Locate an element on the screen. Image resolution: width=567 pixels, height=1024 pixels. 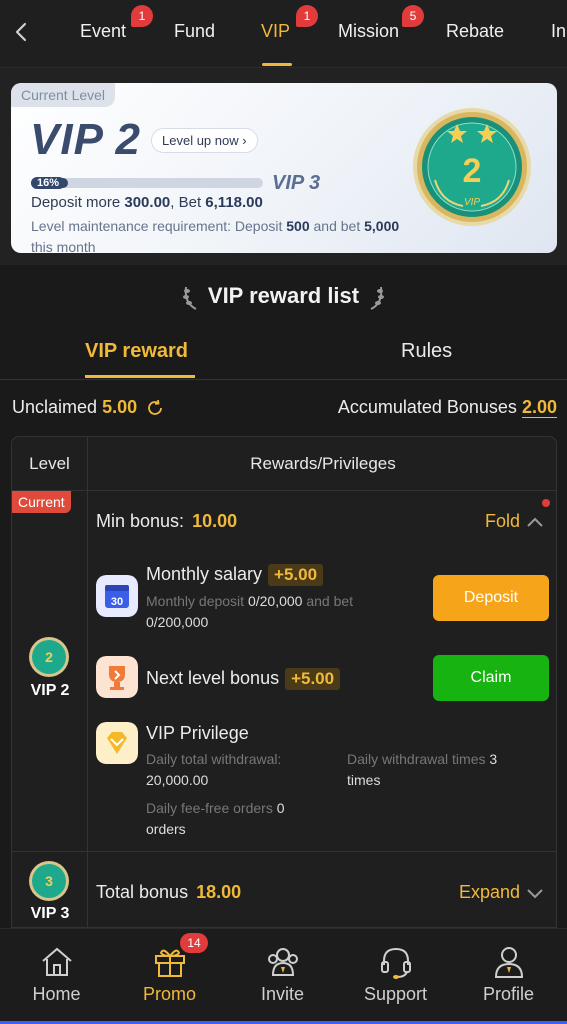
level-cell-vip2: Current 2 VIP 2 is located at coordinates (50, 671).